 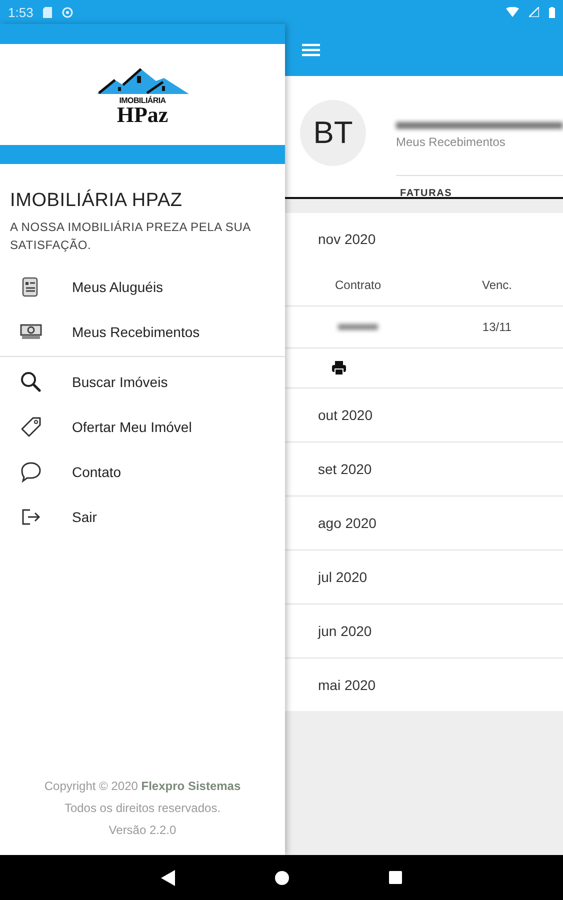 What do you see at coordinates (451, 141) in the screenshot?
I see `profile-subtitle: Meus Recebimentos` at bounding box center [451, 141].